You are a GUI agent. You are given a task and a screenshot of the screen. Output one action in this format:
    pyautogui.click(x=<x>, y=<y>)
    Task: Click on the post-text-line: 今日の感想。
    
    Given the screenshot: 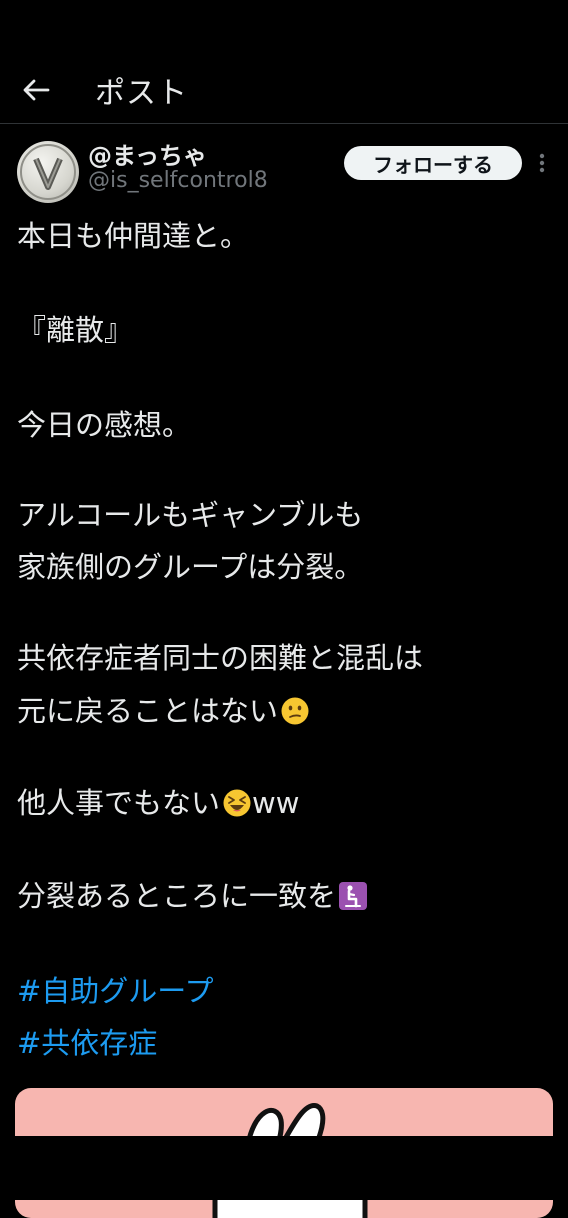 What is the action you would take?
    pyautogui.click(x=104, y=425)
    